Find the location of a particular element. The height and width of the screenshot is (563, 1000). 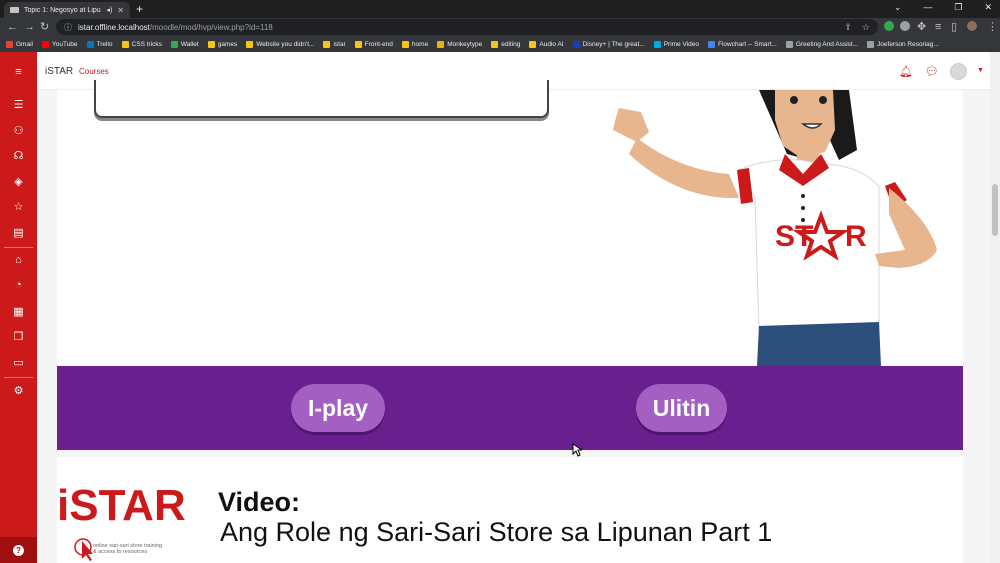

window-controls: ⌄ — ❐ ✕ is located at coordinates (943, 7).